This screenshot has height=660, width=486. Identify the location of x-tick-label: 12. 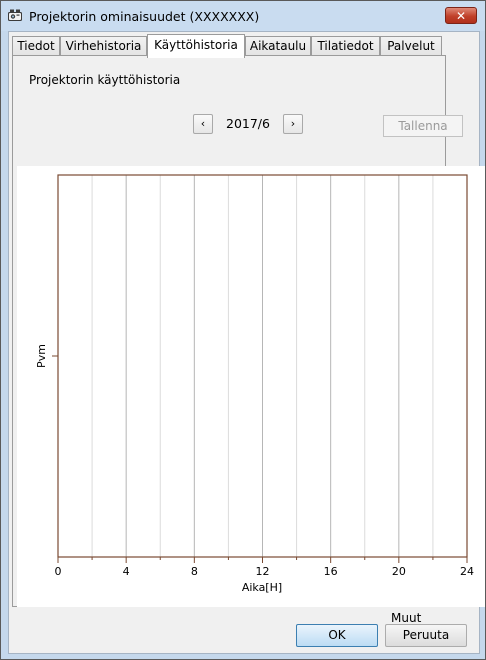
(263, 571).